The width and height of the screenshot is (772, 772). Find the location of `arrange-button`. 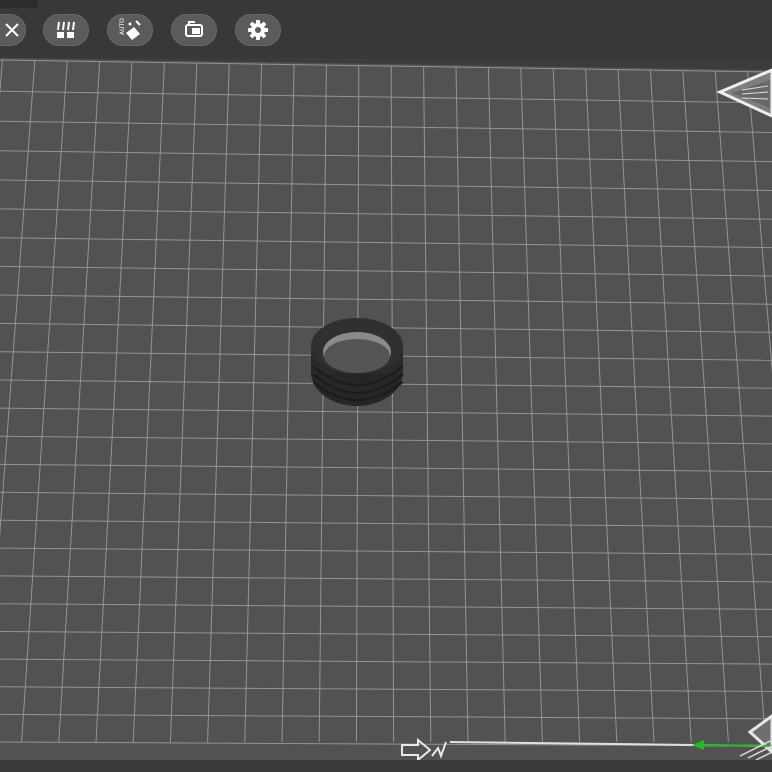

arrange-button is located at coordinates (66, 30).